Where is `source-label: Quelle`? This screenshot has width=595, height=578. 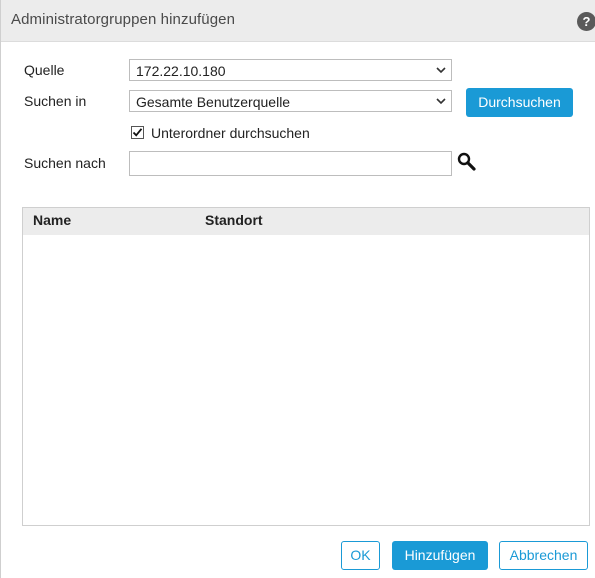 source-label: Quelle is located at coordinates (44, 70).